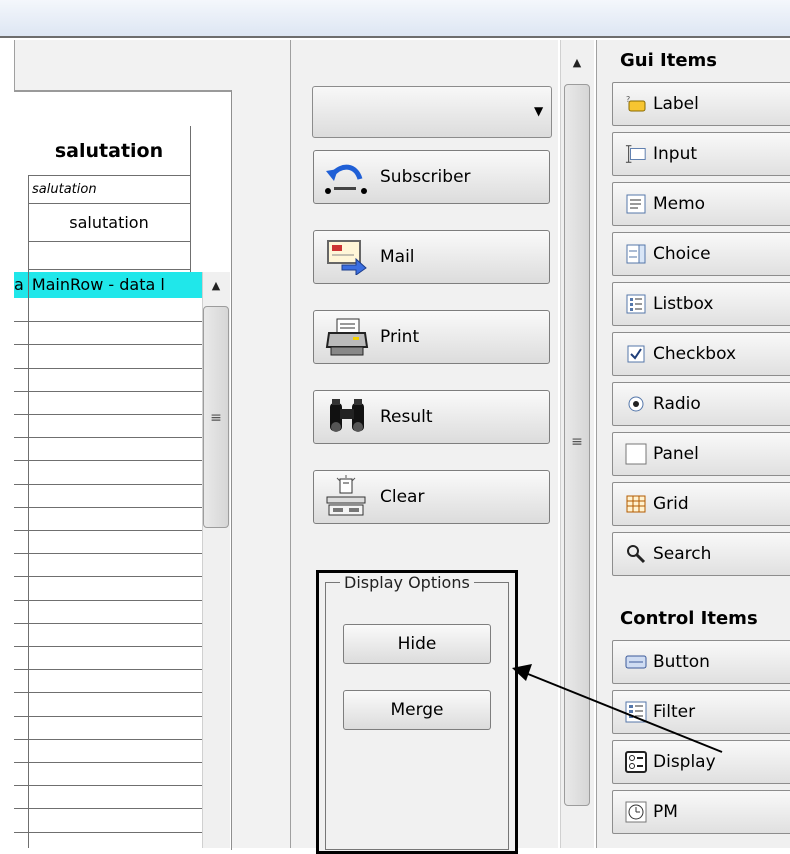 Image resolution: width=790 pixels, height=854 pixels. Describe the element at coordinates (636, 254) in the screenshot. I see `choice-icon` at that location.